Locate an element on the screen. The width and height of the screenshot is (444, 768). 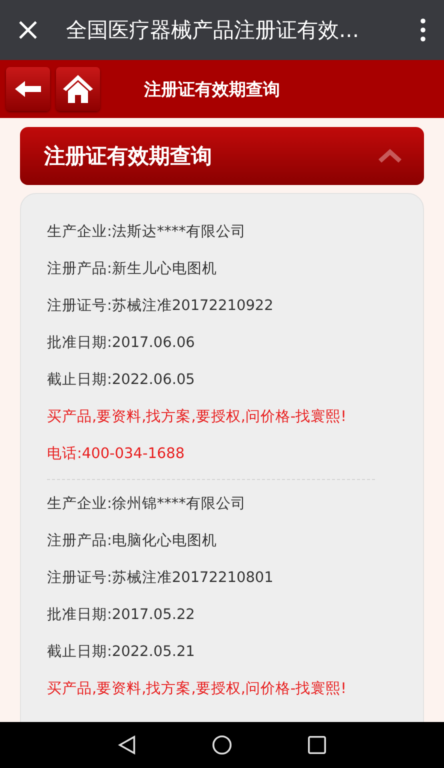
more-icon is located at coordinates (423, 30).